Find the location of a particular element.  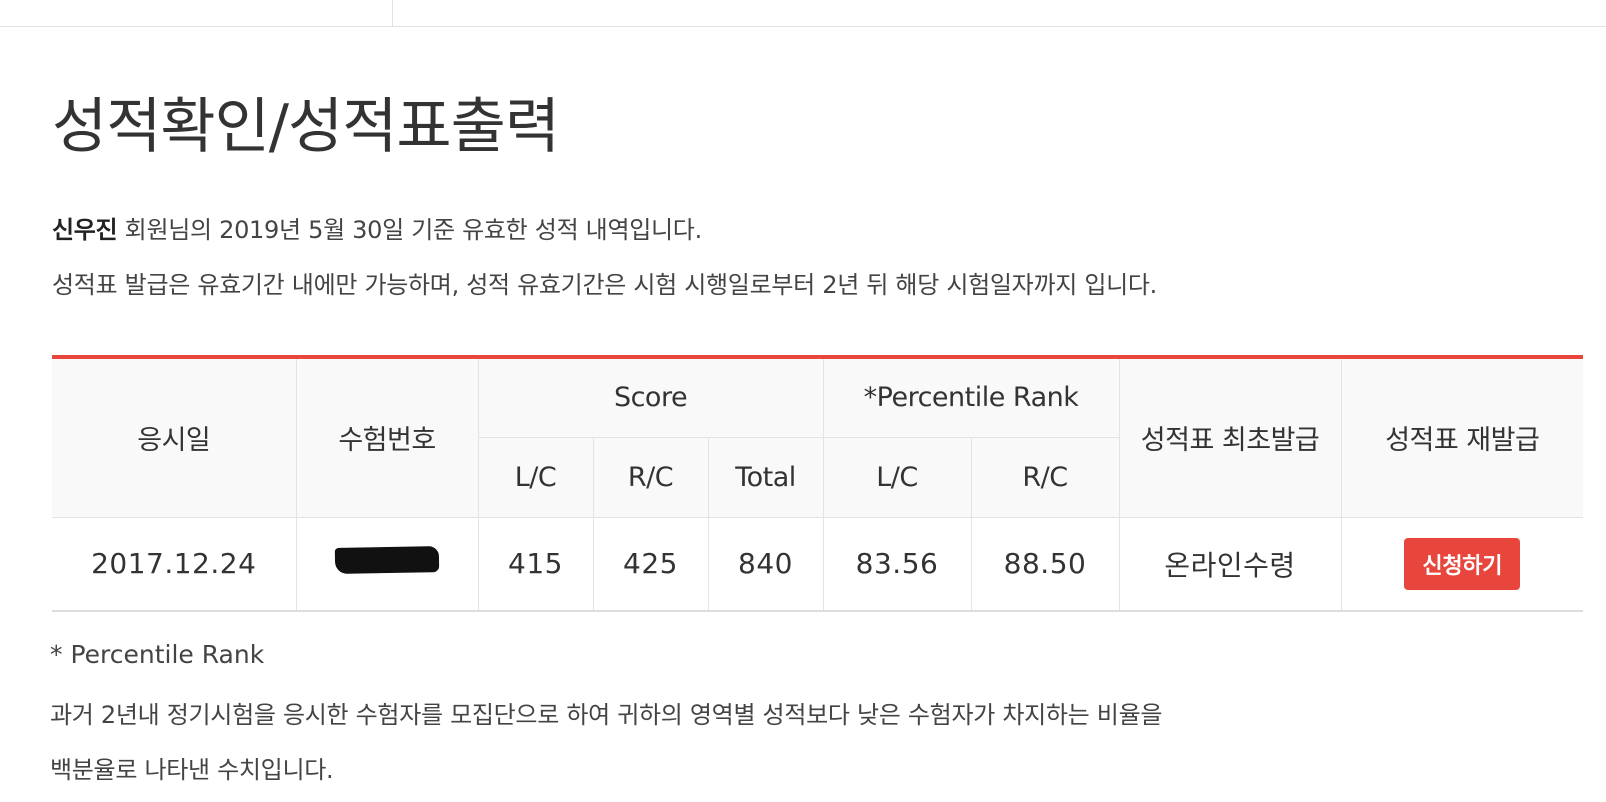

cell-exam-date: 2017.12.24 is located at coordinates (174, 564).